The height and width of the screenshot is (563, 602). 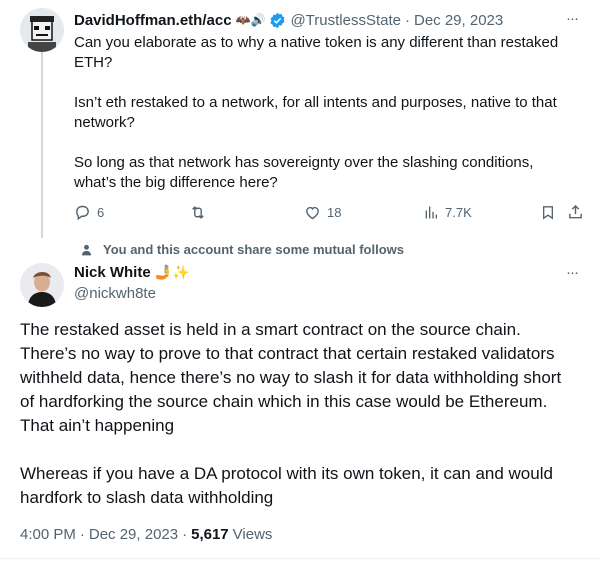 What do you see at coordinates (312, 212) in the screenshot?
I see `like-icon` at bounding box center [312, 212].